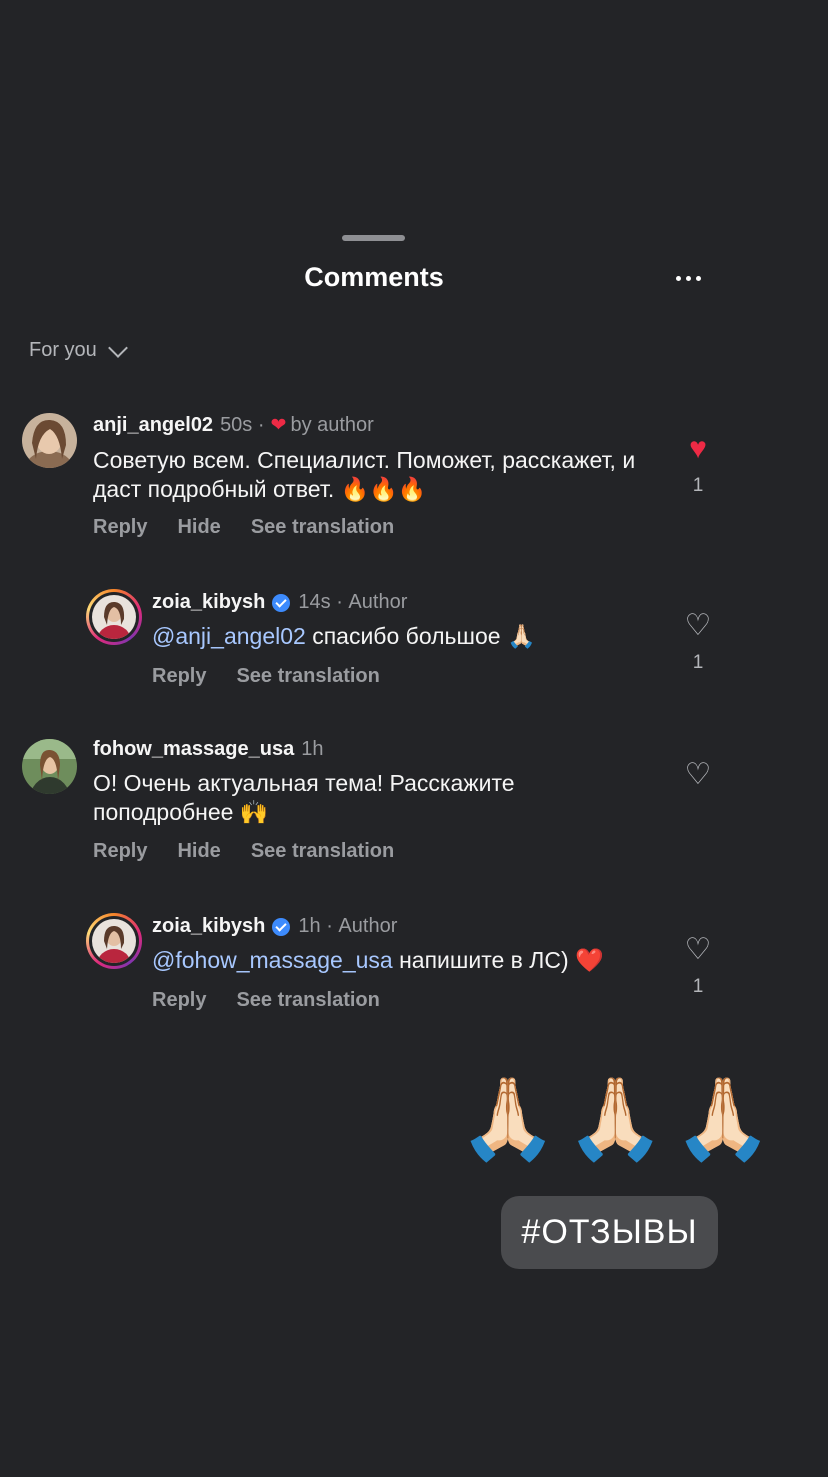 This screenshot has width=828, height=1477. Describe the element at coordinates (373, 238) in the screenshot. I see `drag-handle` at that location.